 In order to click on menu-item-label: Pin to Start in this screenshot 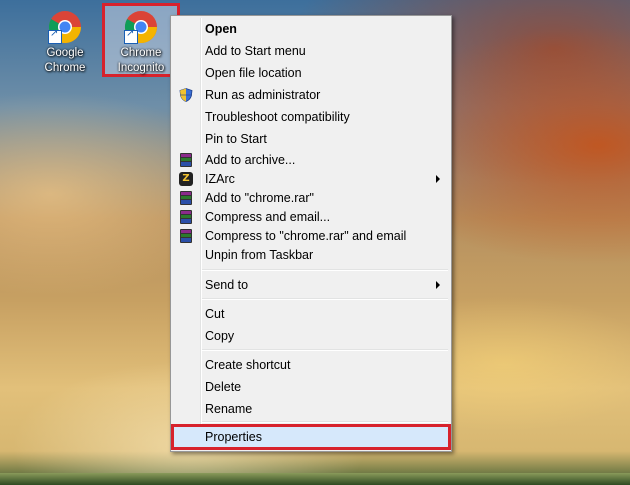, I will do `click(236, 139)`.